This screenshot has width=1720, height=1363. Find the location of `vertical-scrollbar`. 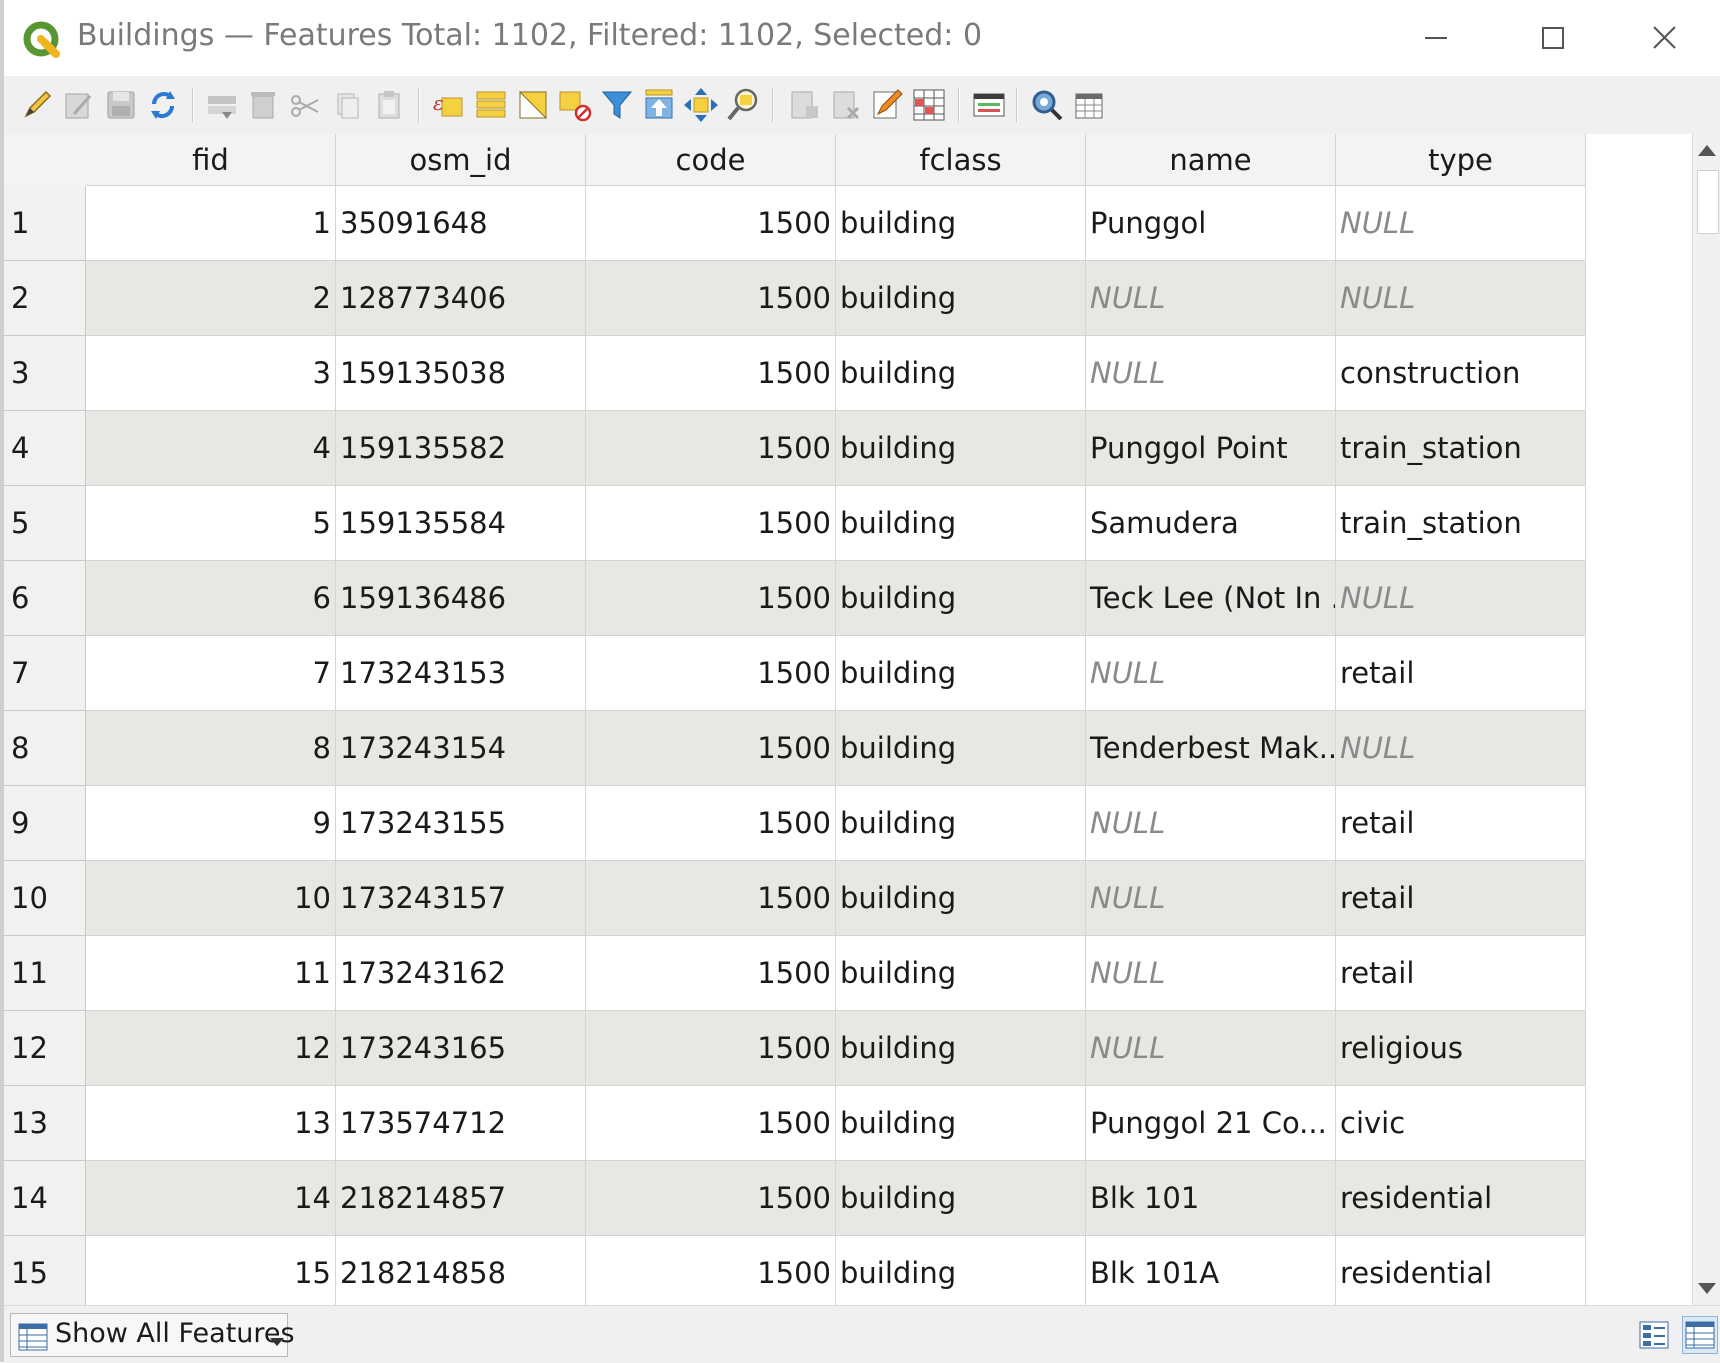

vertical-scrollbar is located at coordinates (1706, 719).